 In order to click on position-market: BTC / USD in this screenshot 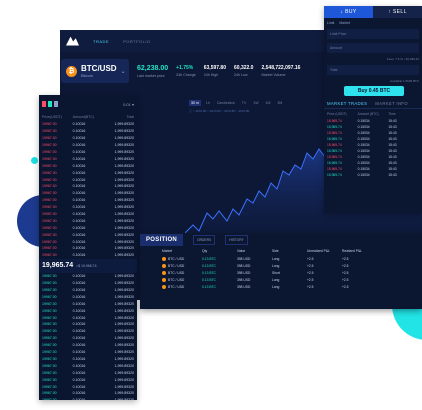, I will do `click(182, 286)`.